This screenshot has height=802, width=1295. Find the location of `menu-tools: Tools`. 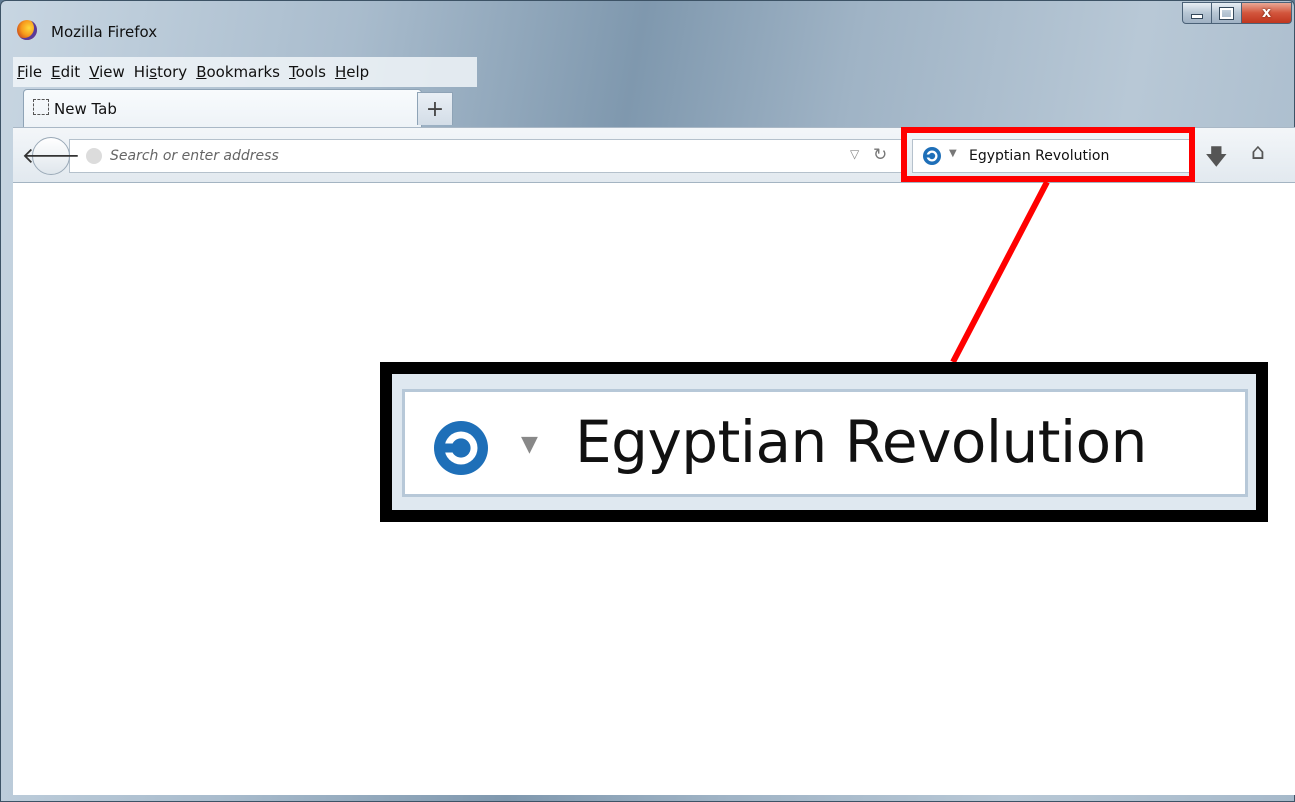

menu-tools: Tools is located at coordinates (307, 72).